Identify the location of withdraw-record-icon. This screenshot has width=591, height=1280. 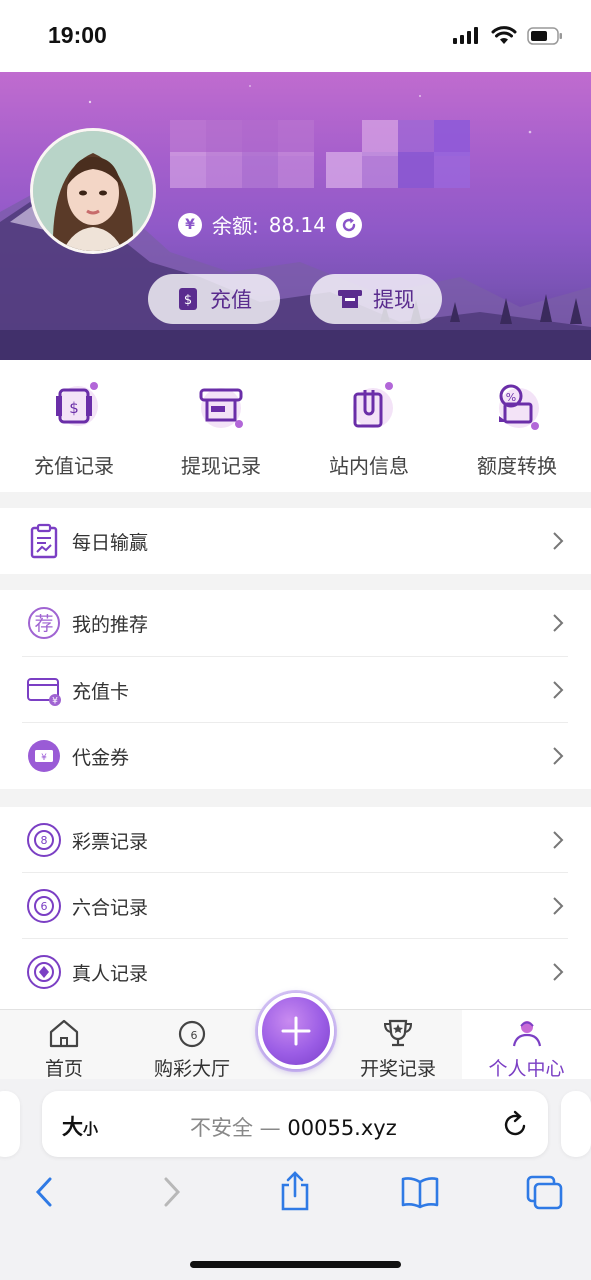
(221, 408).